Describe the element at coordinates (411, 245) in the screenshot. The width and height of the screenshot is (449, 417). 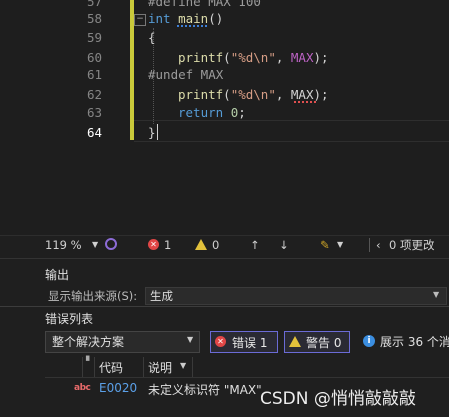
I see `changes-count: 0 项更改` at that location.